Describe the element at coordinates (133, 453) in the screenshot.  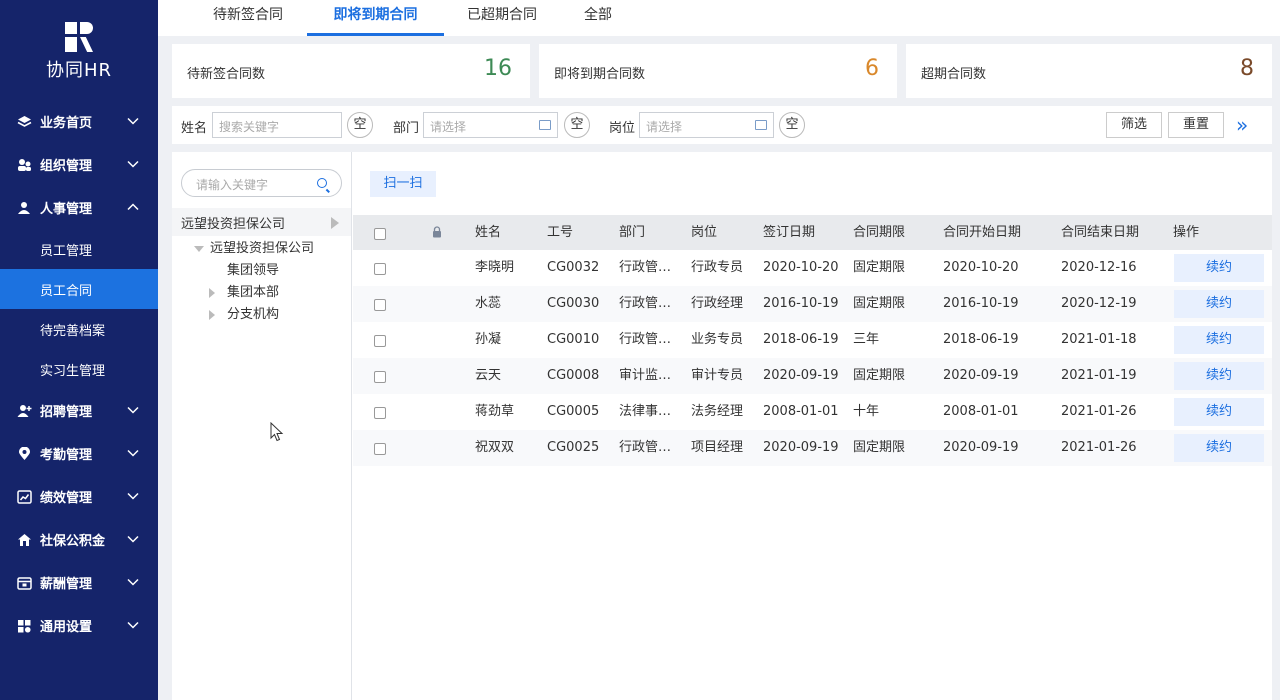
I see `chevron-down-icon` at that location.